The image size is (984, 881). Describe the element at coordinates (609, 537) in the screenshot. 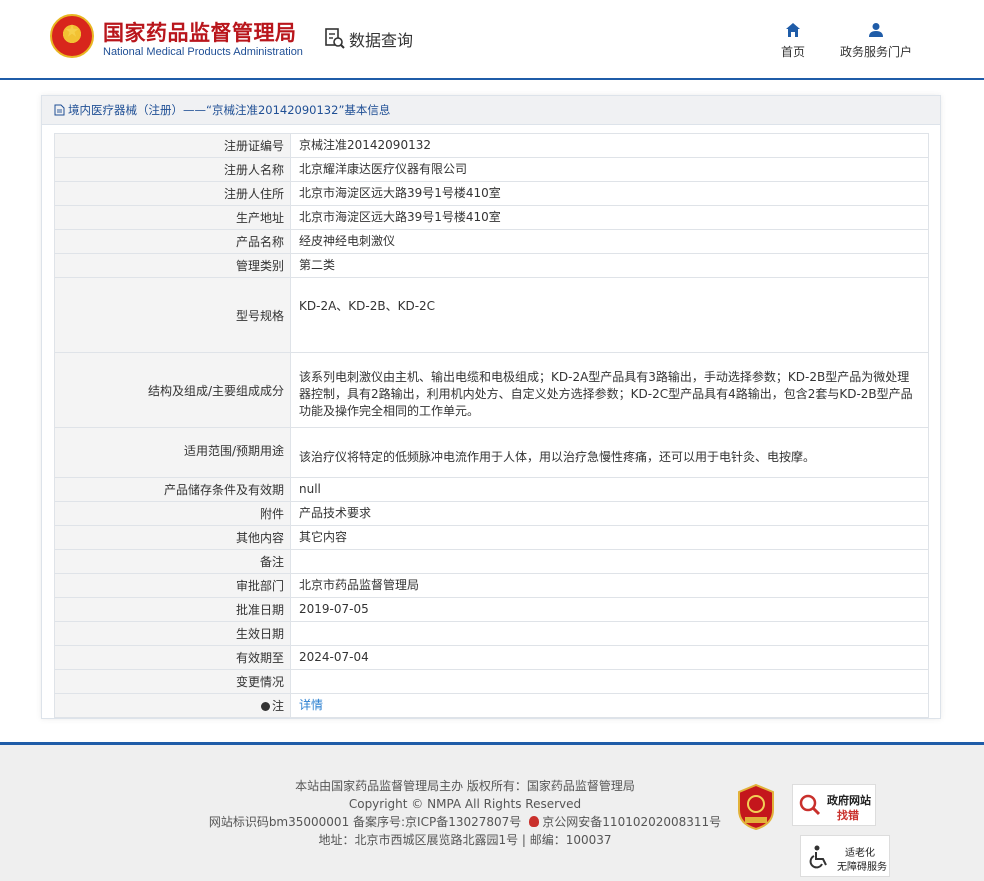

I see `row-value: 其它内容` at that location.